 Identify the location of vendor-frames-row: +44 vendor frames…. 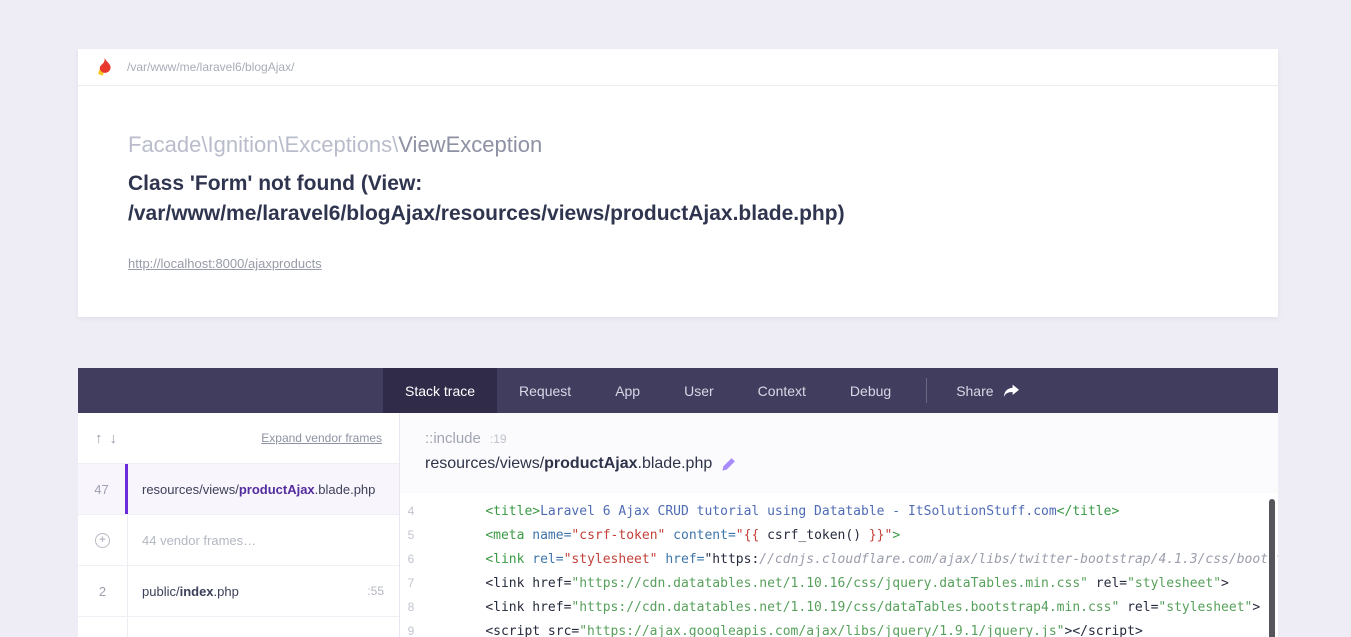
(238, 540).